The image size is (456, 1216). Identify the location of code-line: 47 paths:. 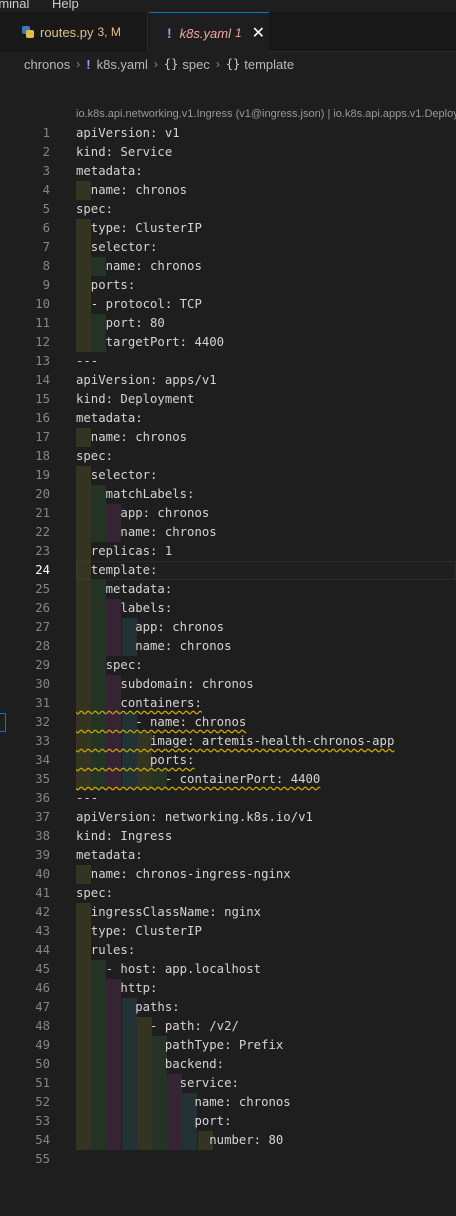
(228, 1007).